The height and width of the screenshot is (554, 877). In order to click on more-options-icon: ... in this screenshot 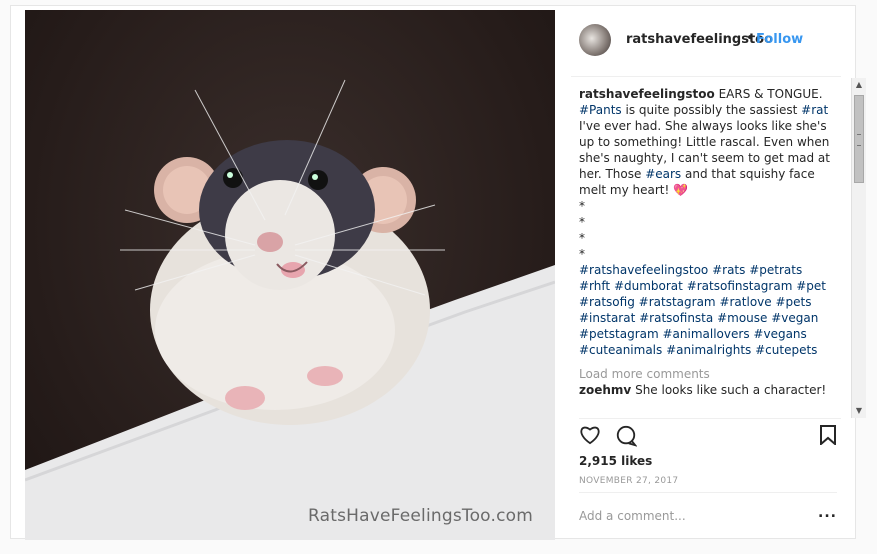, I will do `click(827, 513)`.